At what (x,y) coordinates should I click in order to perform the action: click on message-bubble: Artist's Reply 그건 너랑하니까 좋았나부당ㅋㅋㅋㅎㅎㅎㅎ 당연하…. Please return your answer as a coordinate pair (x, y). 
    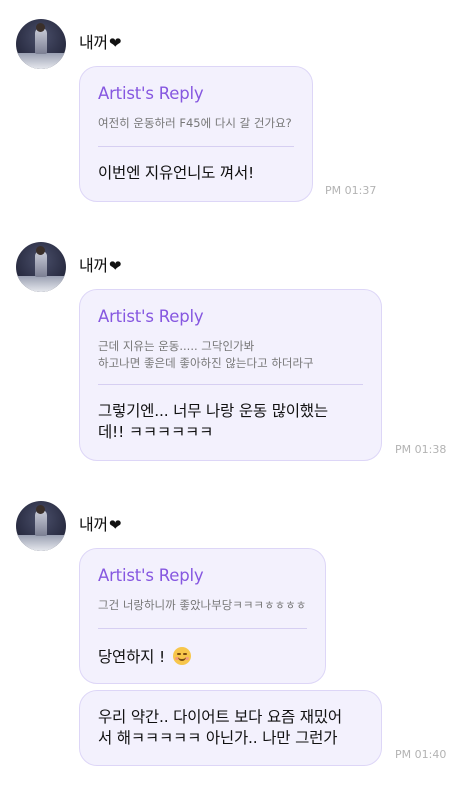
    Looking at the image, I should click on (202, 616).